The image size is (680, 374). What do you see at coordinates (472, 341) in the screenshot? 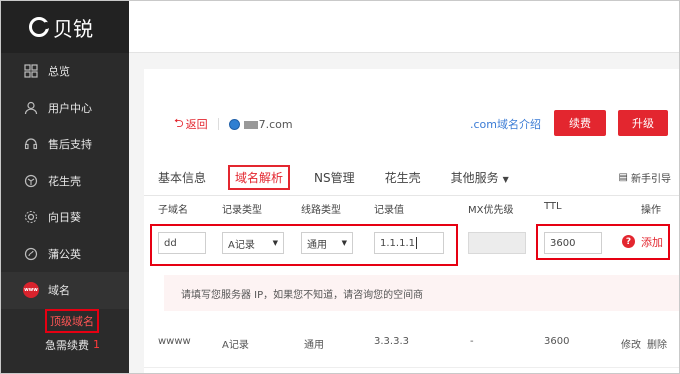
I see `cell-mx-priority: -` at bounding box center [472, 341].